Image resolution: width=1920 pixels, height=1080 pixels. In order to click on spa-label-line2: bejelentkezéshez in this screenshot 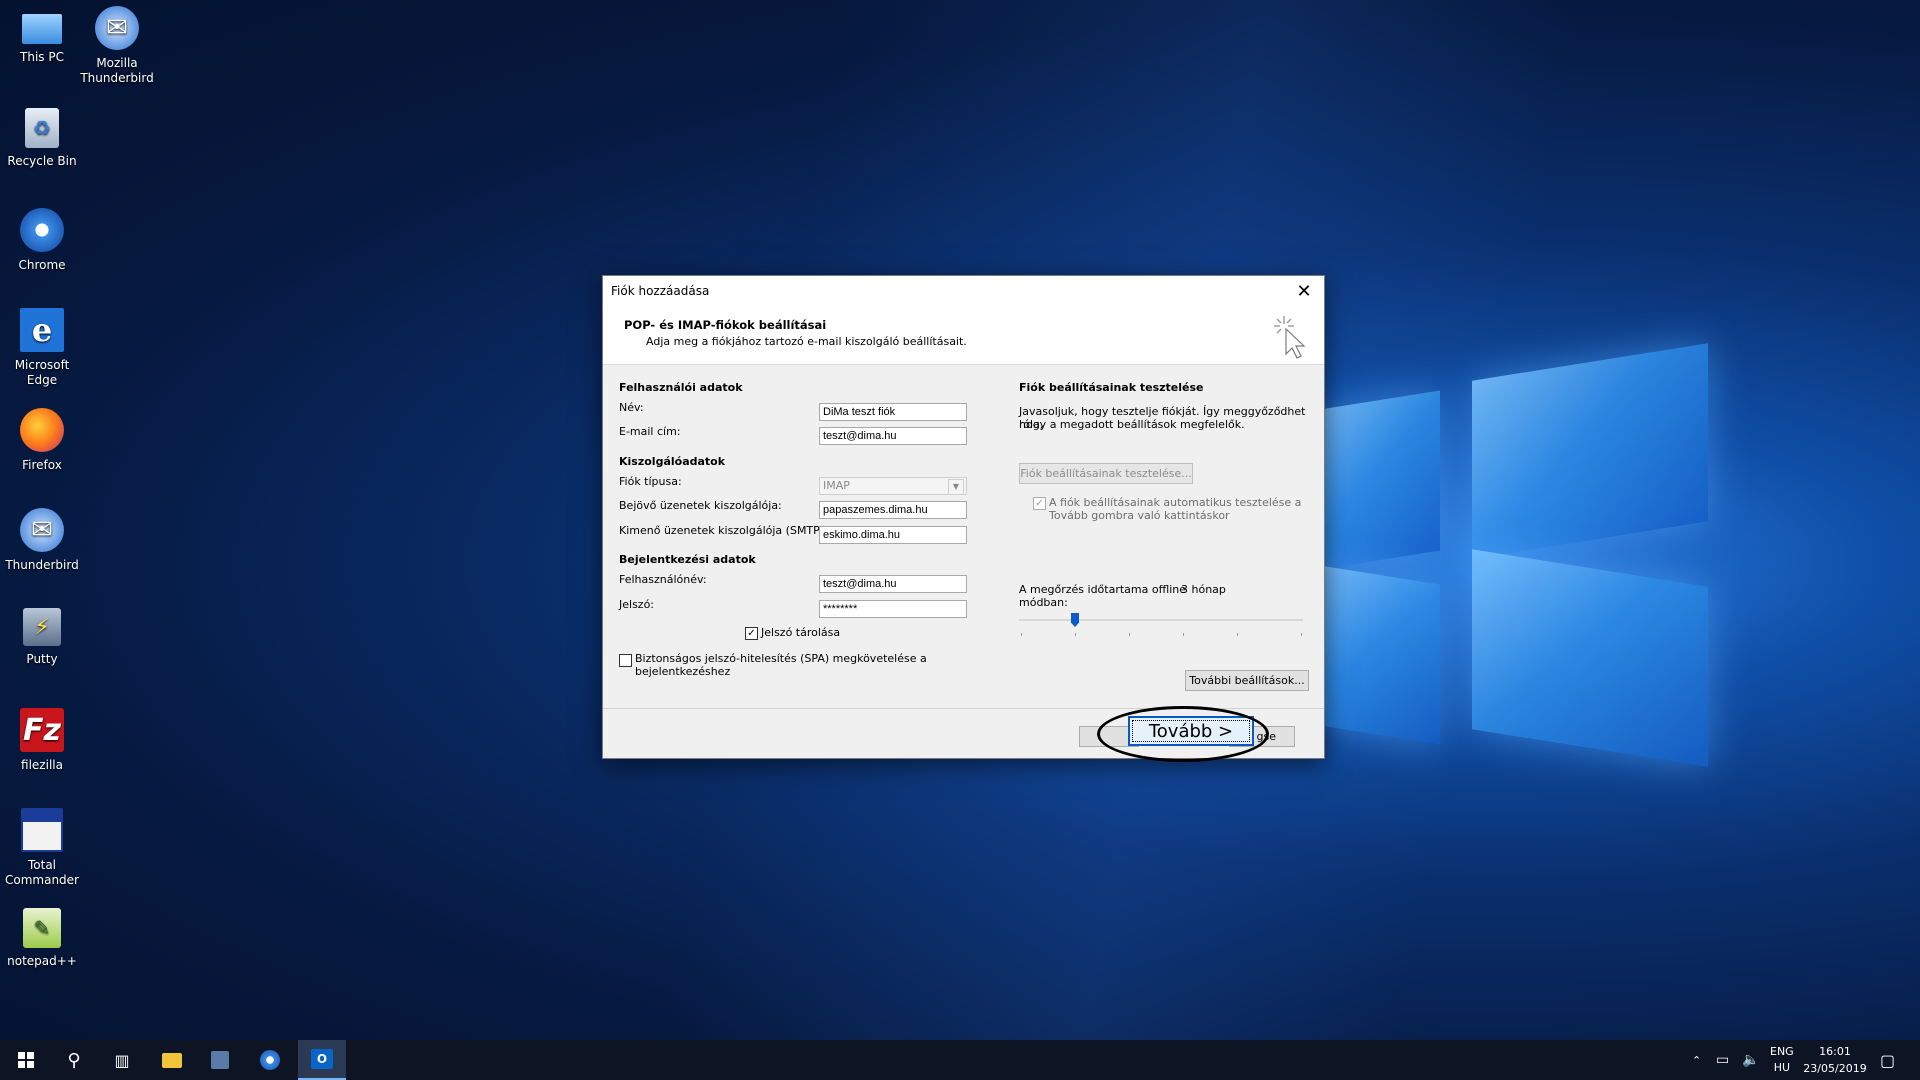, I will do `click(683, 671)`.